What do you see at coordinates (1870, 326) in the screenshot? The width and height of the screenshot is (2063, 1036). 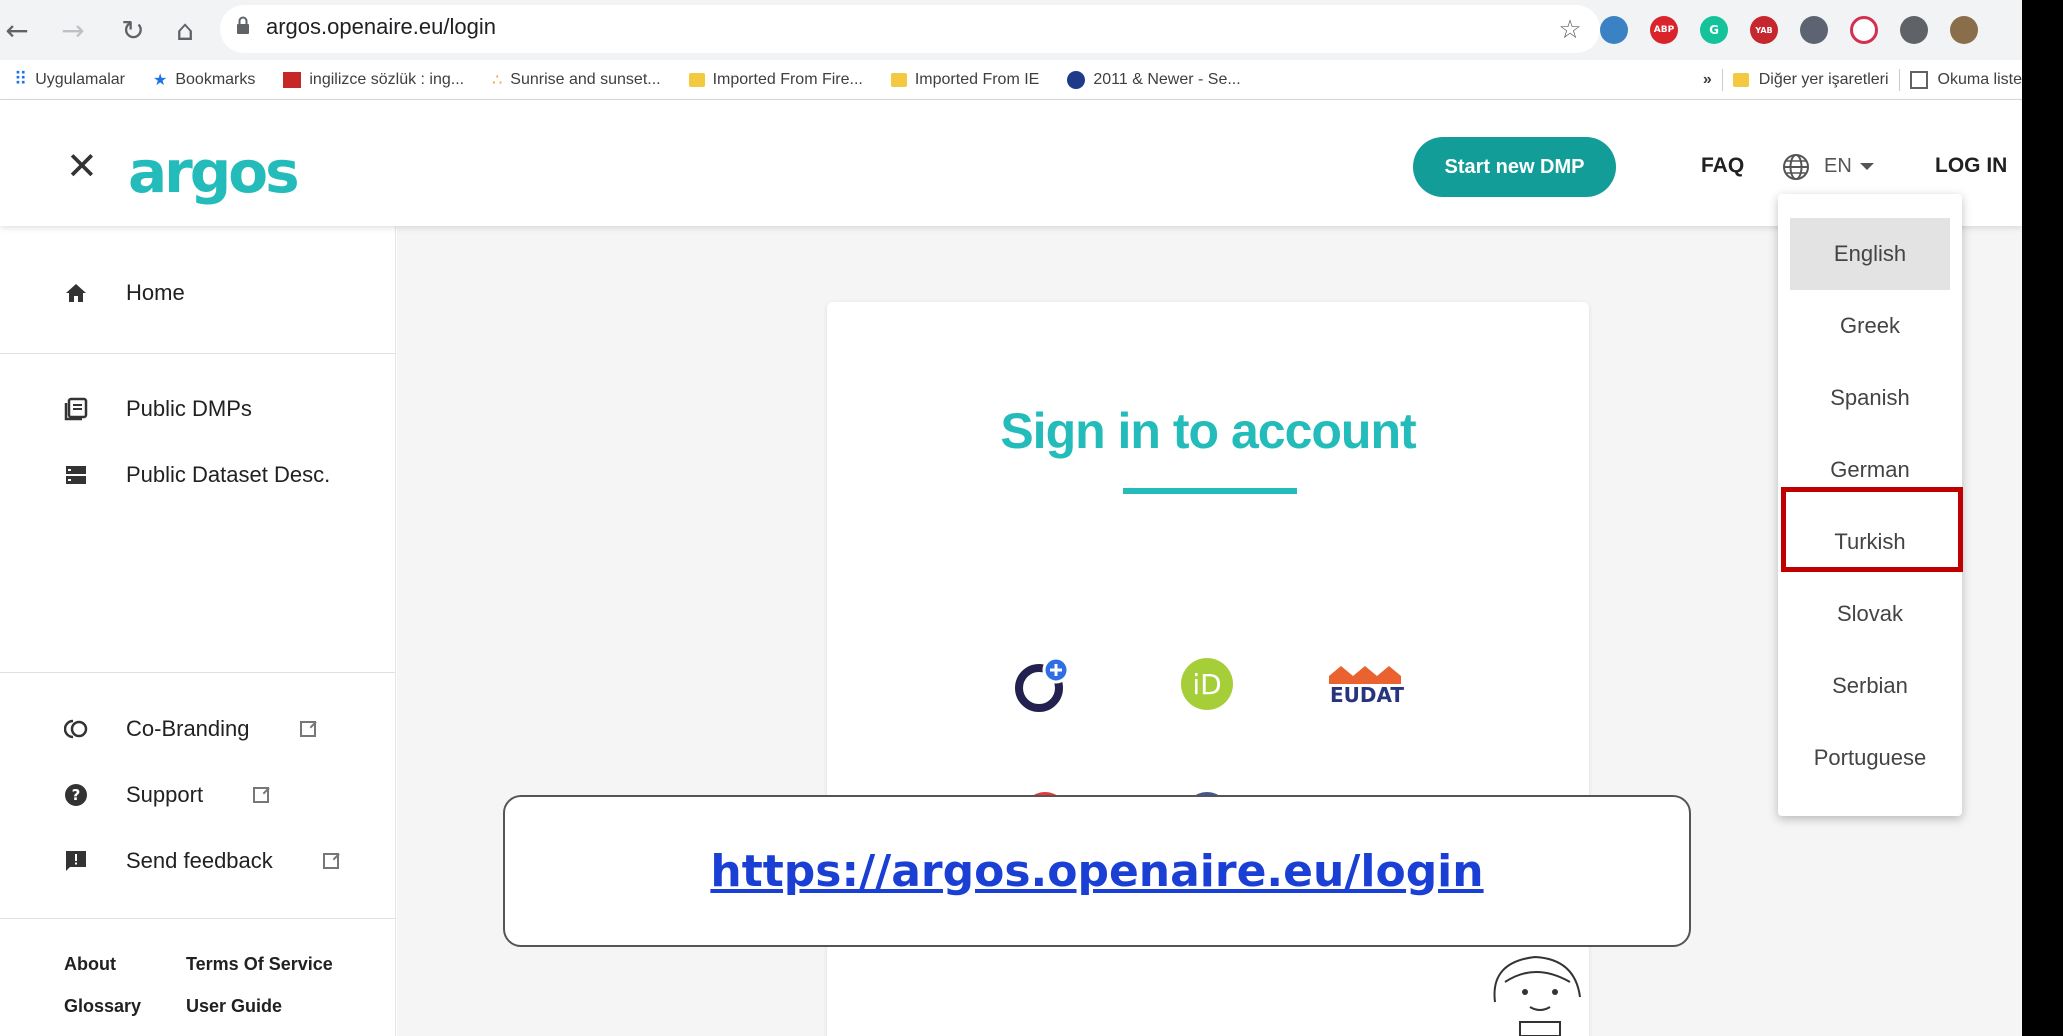 I see `language-option-greek: Greek` at bounding box center [1870, 326].